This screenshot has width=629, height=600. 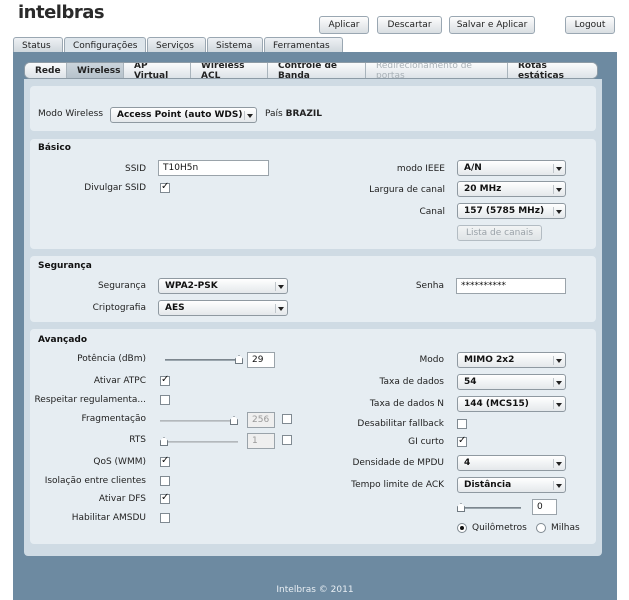 What do you see at coordinates (165, 498) in the screenshot?
I see `dfs-checkbox` at bounding box center [165, 498].